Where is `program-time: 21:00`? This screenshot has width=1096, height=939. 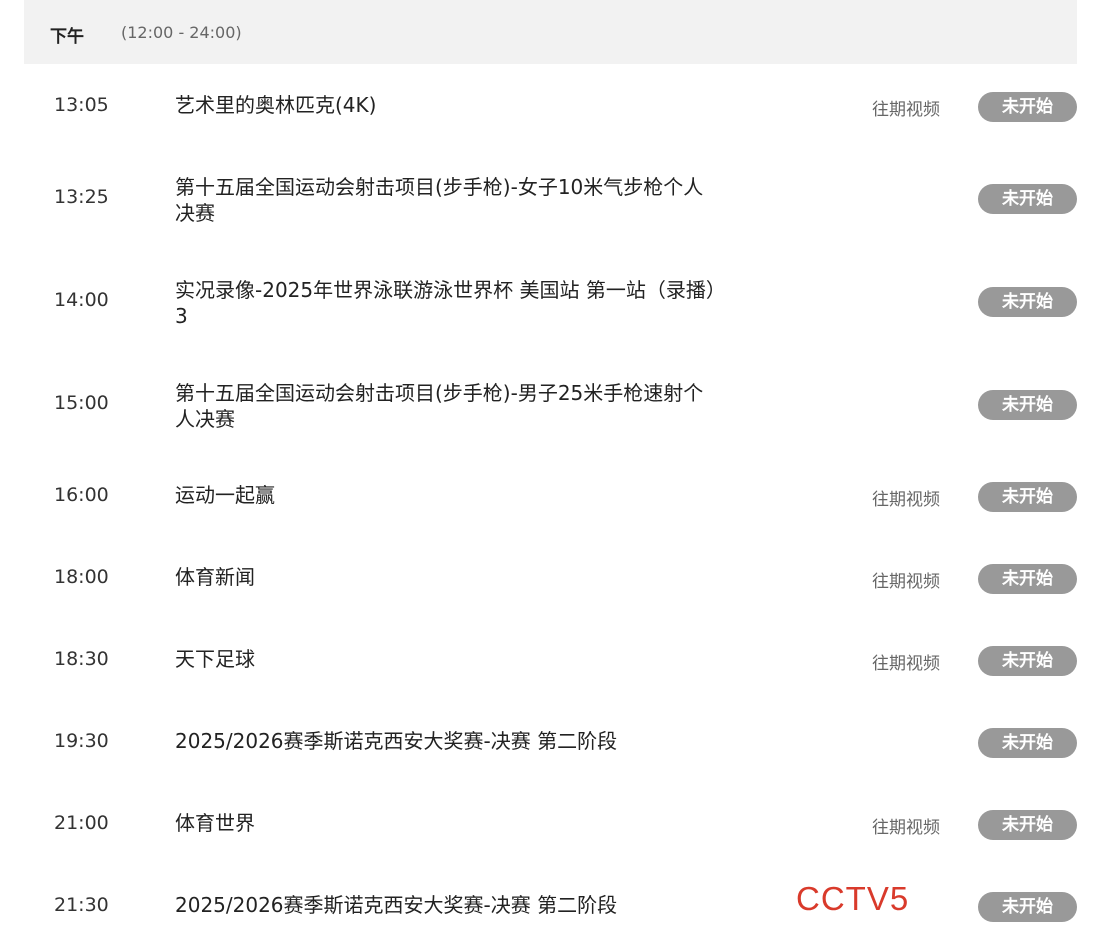 program-time: 21:00 is located at coordinates (81, 823).